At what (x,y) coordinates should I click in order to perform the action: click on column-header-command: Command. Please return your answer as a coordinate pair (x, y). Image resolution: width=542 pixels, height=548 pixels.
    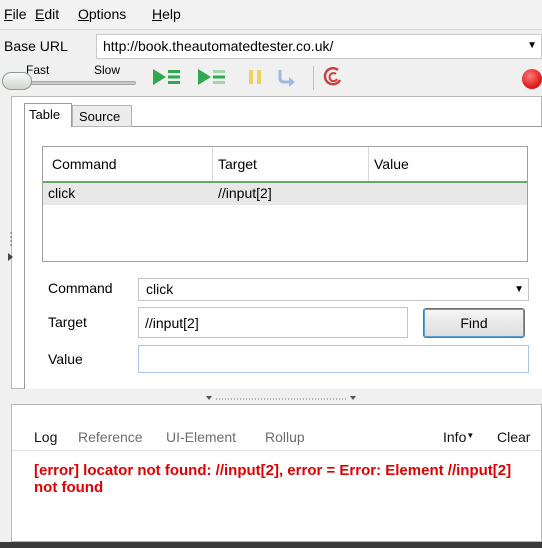
    Looking at the image, I should click on (84, 164).